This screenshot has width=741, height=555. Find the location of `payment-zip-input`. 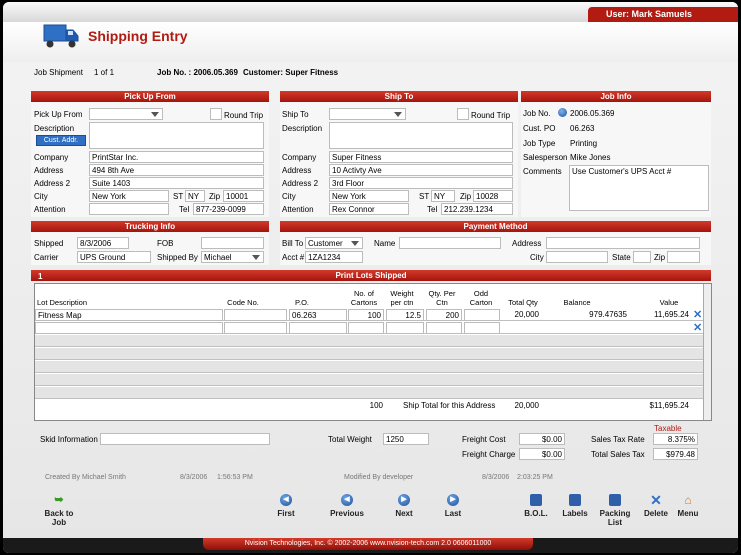

payment-zip-input is located at coordinates (683, 257).